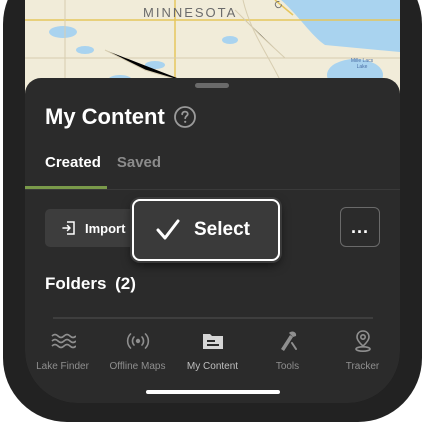  I want to click on import-button: Import, so click(91, 228).